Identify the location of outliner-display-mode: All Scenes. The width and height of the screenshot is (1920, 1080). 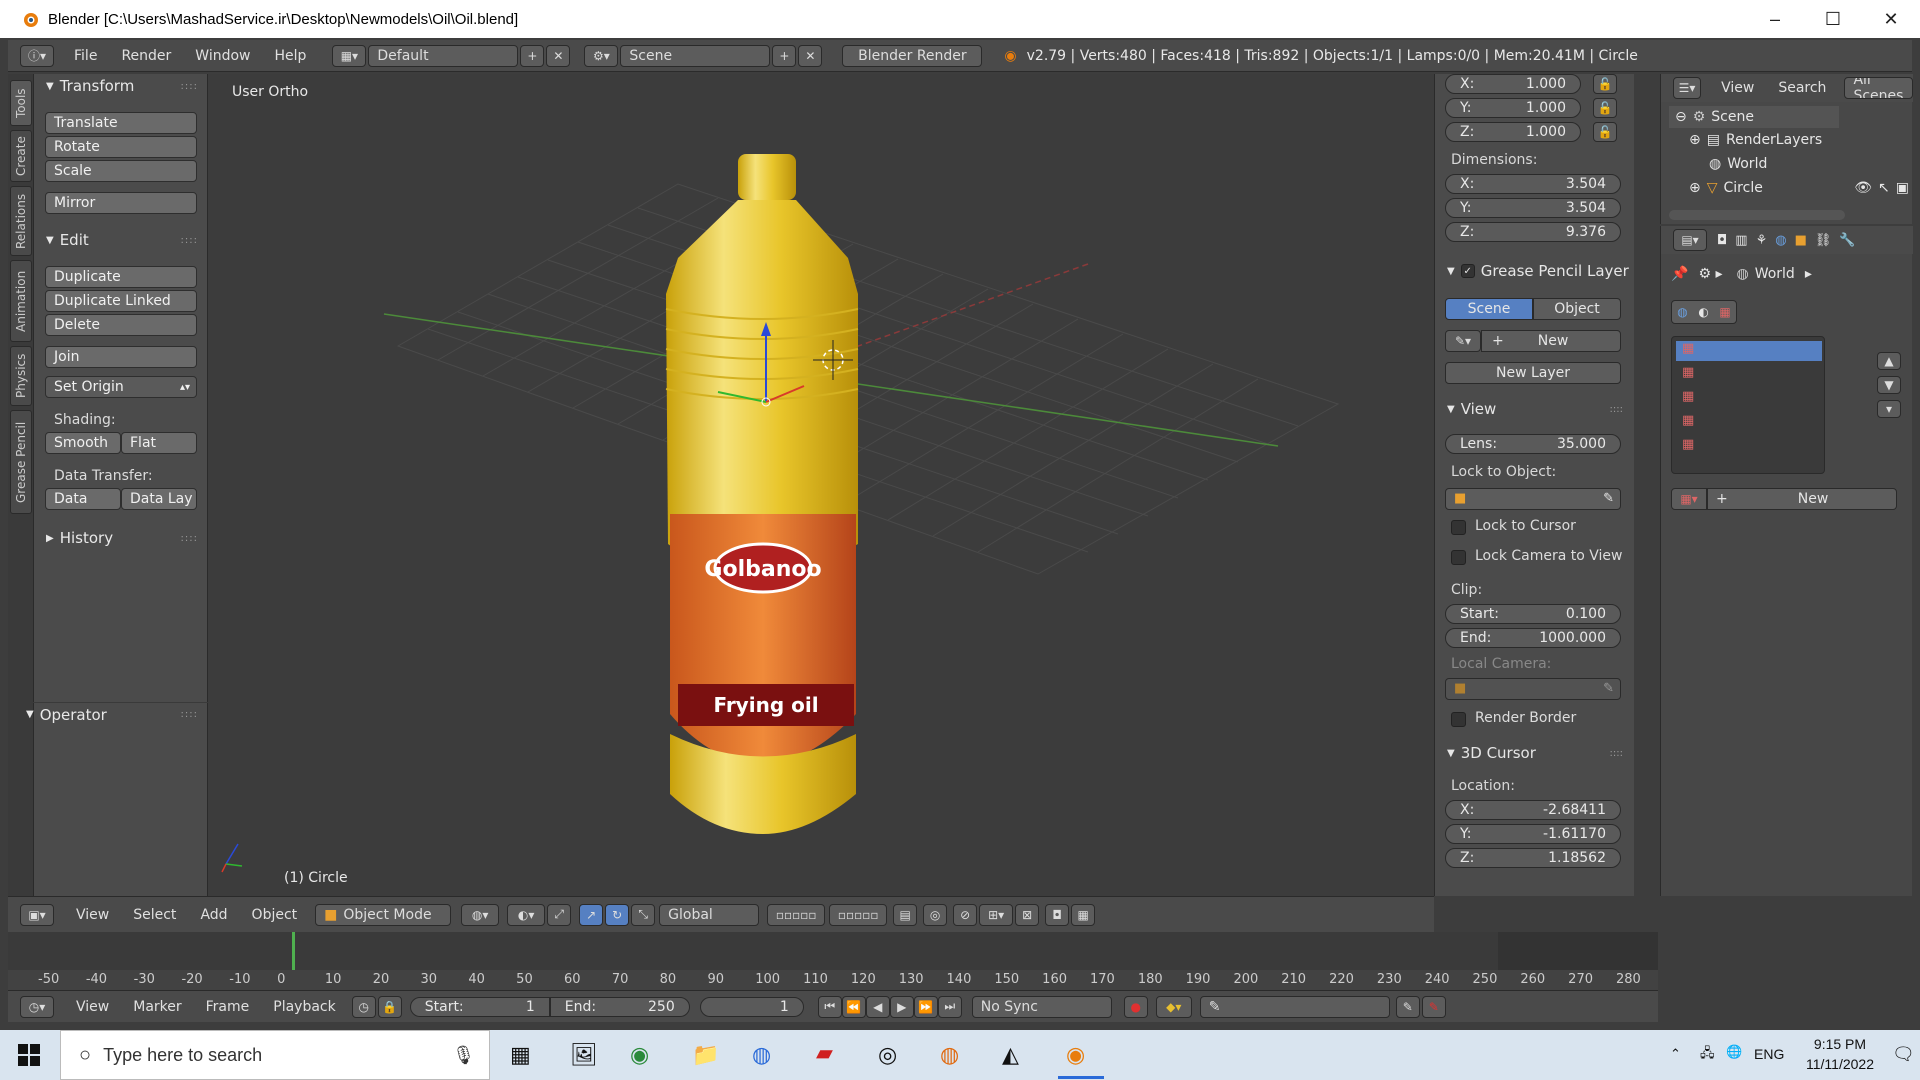
(1878, 88).